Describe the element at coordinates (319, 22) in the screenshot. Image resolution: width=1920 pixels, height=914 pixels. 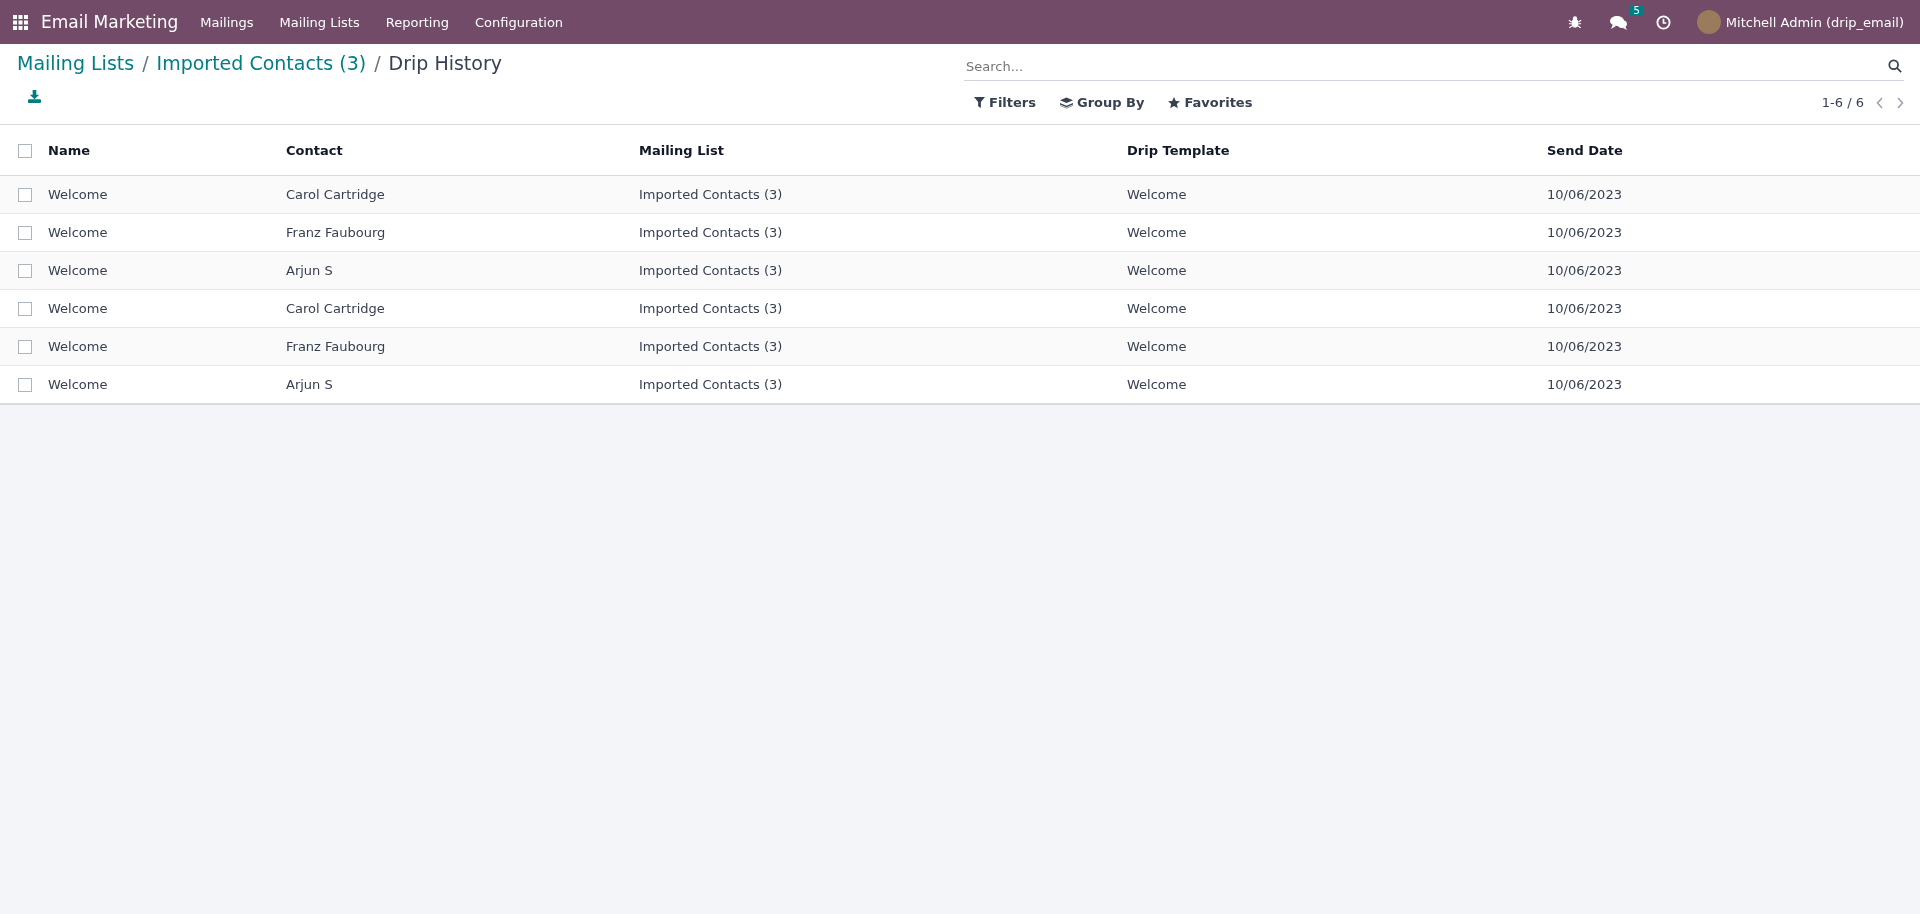
I see `menu-item: Mailing Lists` at that location.